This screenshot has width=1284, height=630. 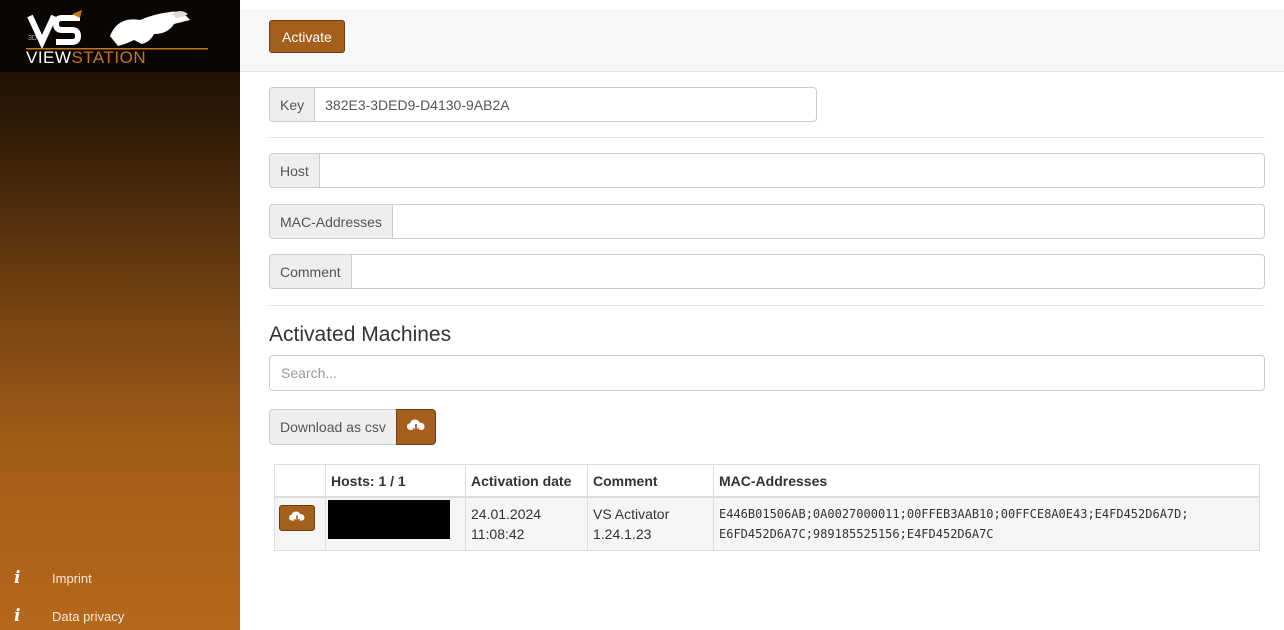 What do you see at coordinates (32, 38) in the screenshot?
I see `svg-text: 3D` at bounding box center [32, 38].